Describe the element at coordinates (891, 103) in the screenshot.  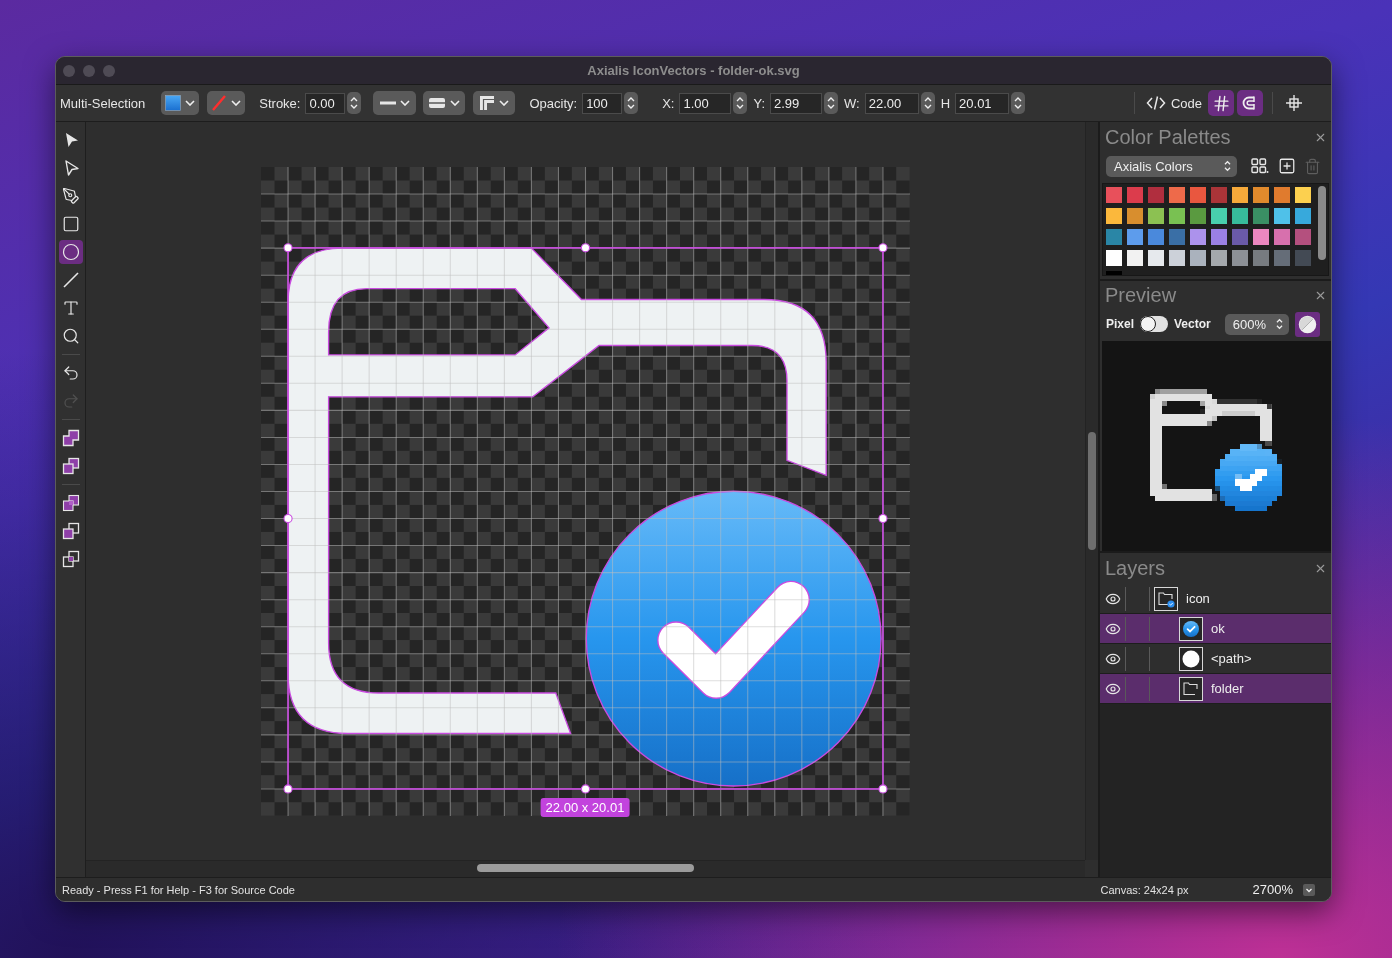
I see `coordinate-field: 22.00` at that location.